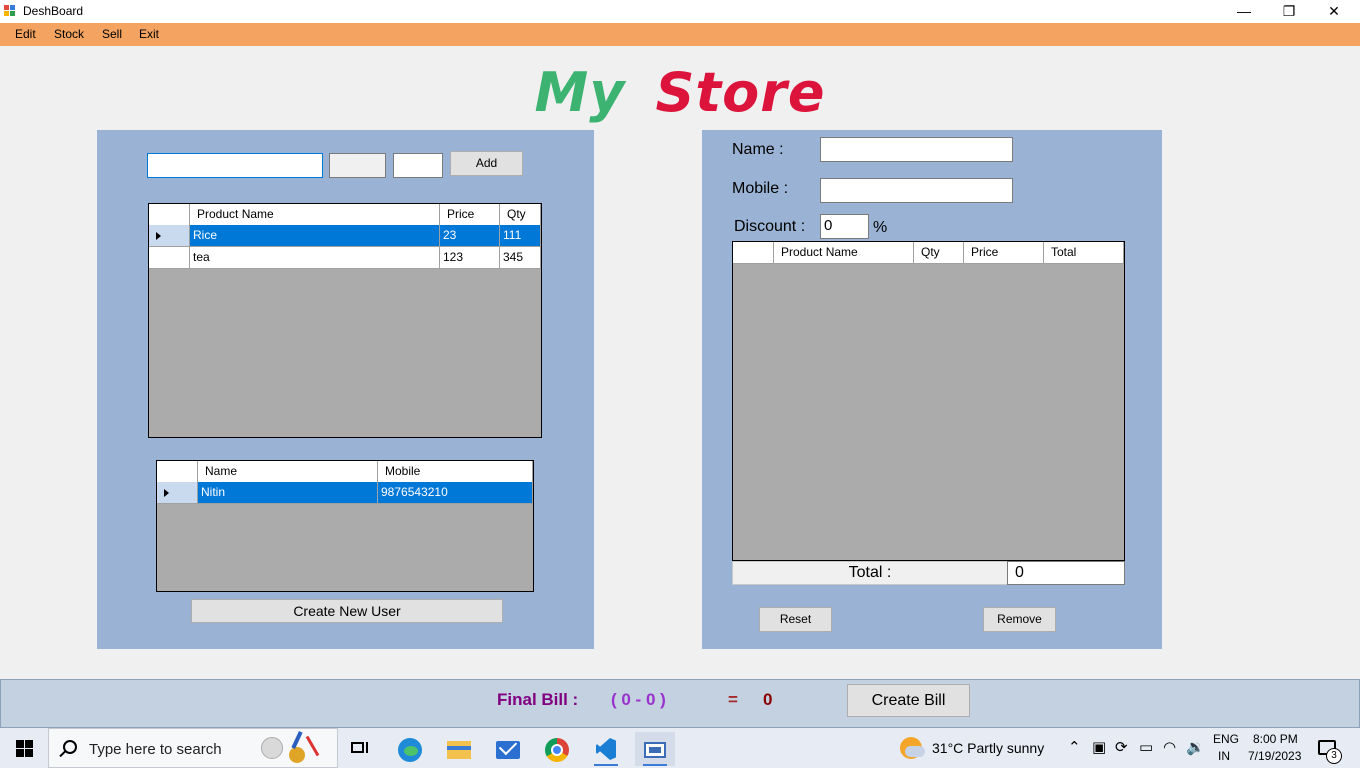 This screenshot has height=768, width=1360. I want to click on chevron-up-icon: ⌃, so click(1074, 747).